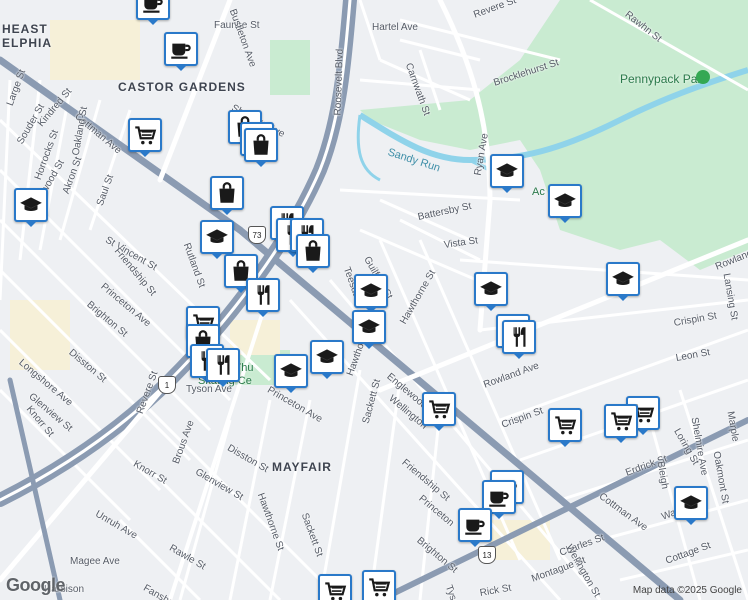 The image size is (748, 600). What do you see at coordinates (95, 561) in the screenshot?
I see `street-label: Magee Ave` at bounding box center [95, 561].